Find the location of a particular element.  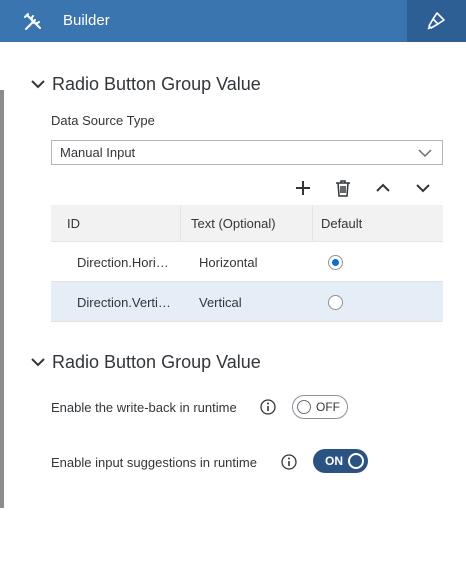

radio-dot is located at coordinates (335, 262).